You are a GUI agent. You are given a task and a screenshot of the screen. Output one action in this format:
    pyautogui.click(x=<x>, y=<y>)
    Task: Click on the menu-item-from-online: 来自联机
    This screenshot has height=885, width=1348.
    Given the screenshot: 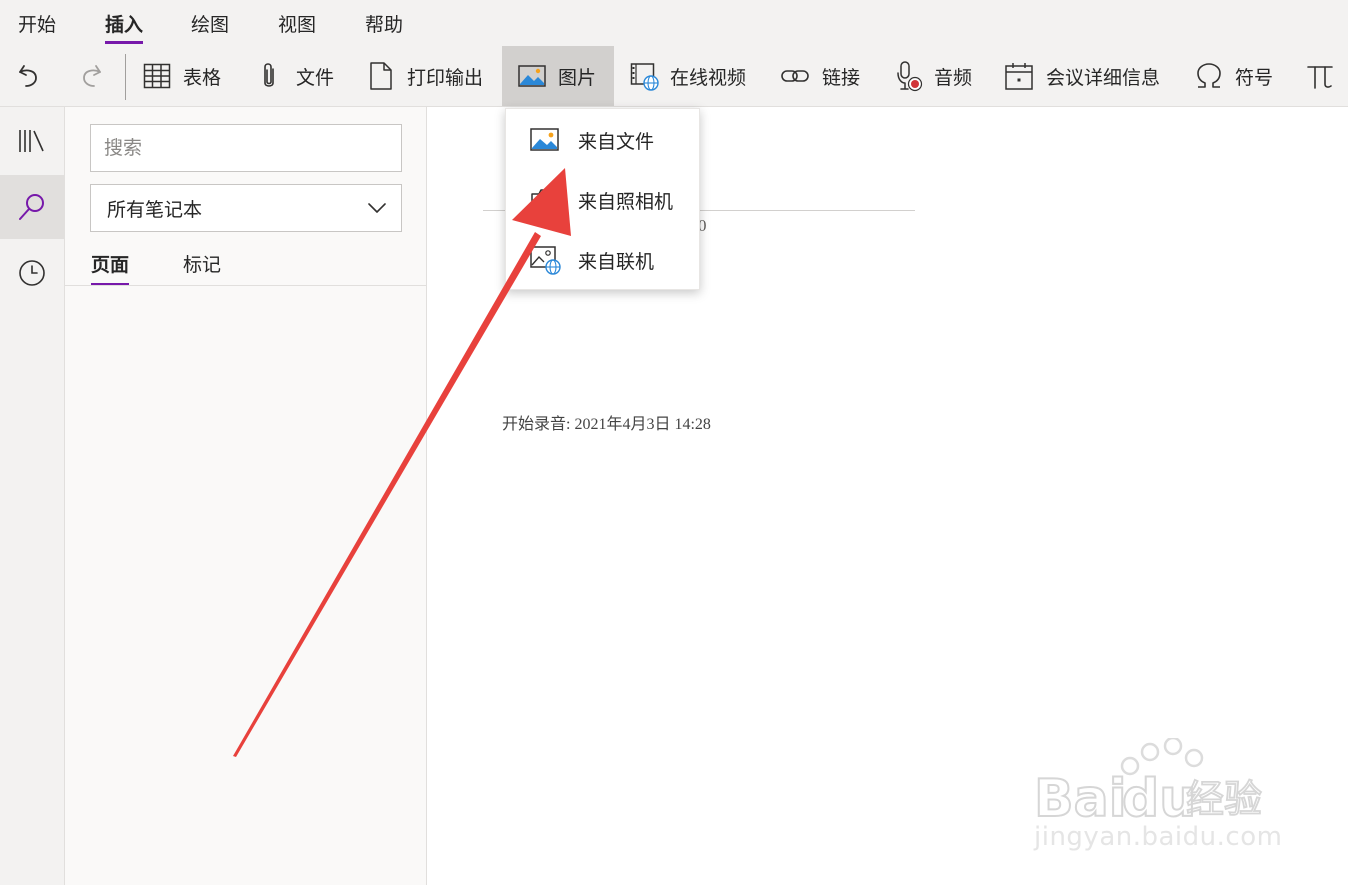 What is the action you would take?
    pyautogui.click(x=602, y=260)
    